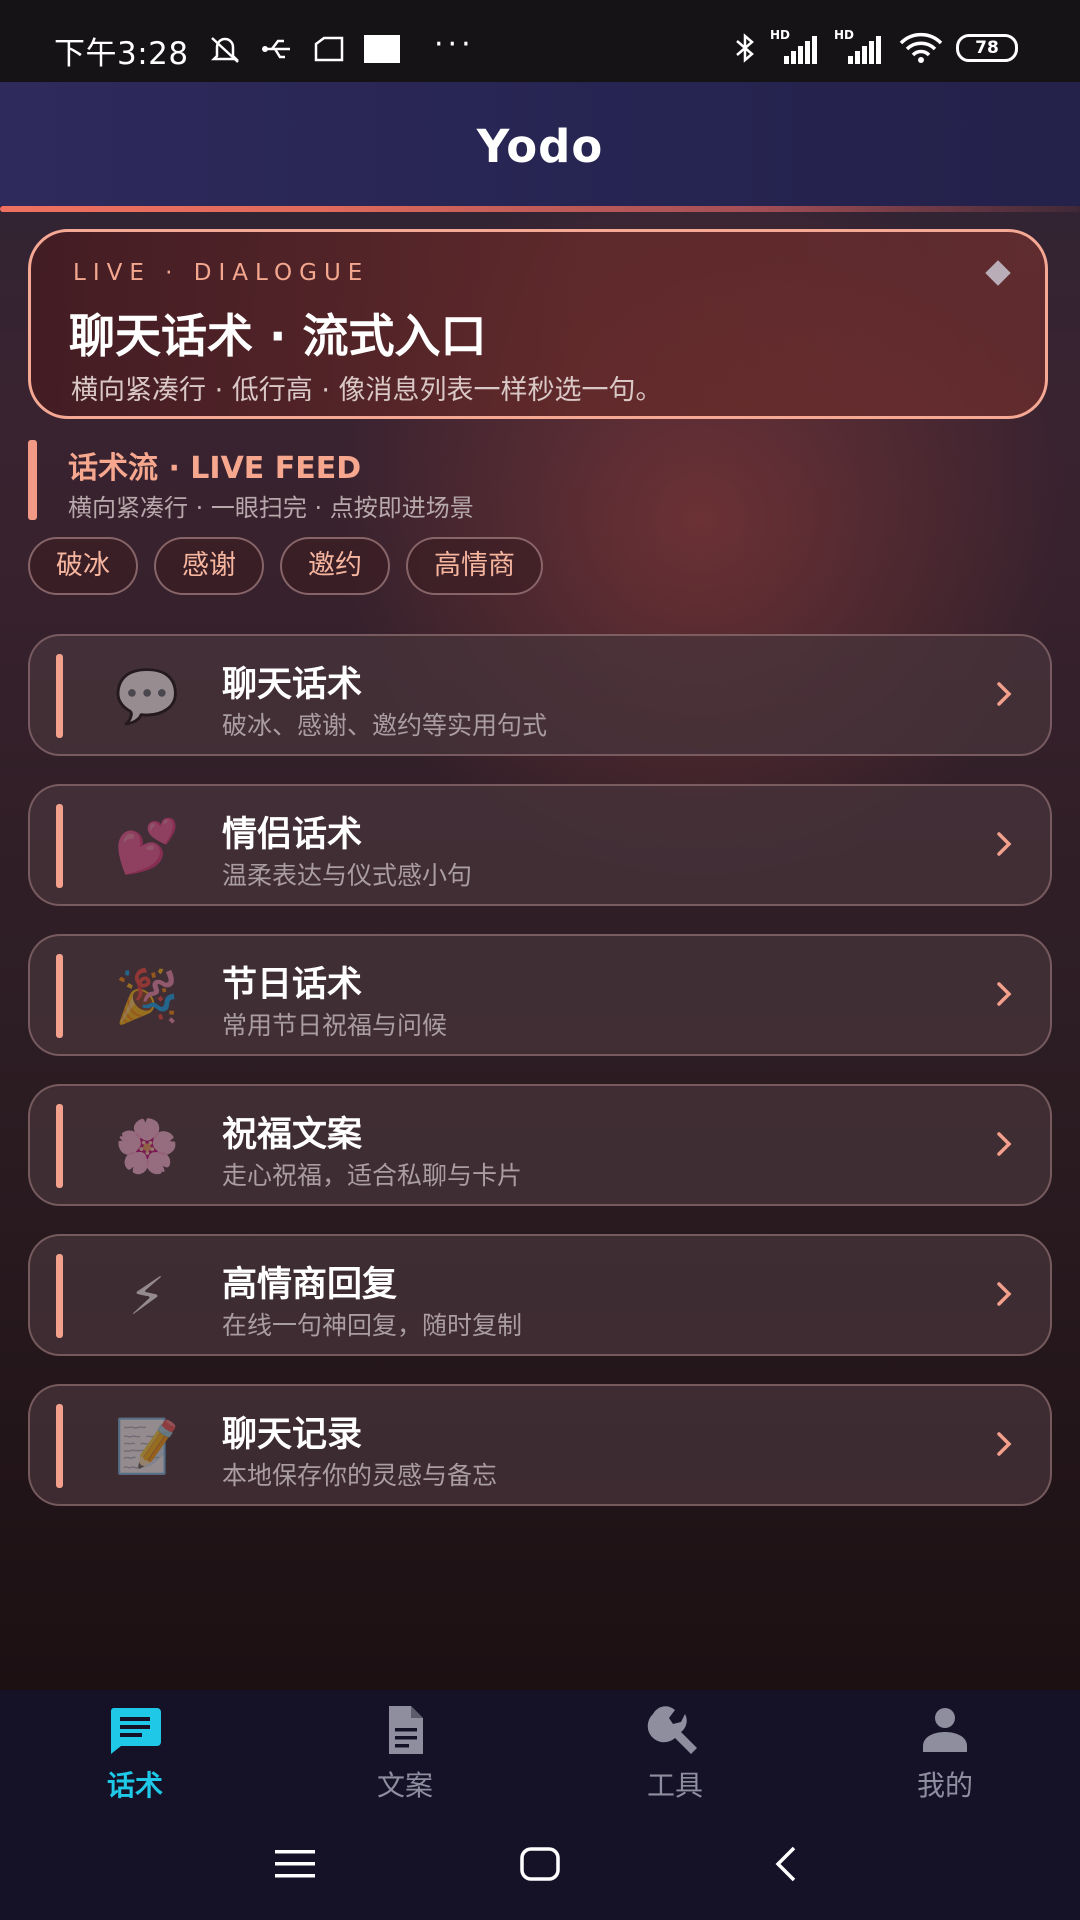 The height and width of the screenshot is (1920, 1080). Describe the element at coordinates (944, 1785) in the screenshot. I see `nav-label-me: 我的` at that location.